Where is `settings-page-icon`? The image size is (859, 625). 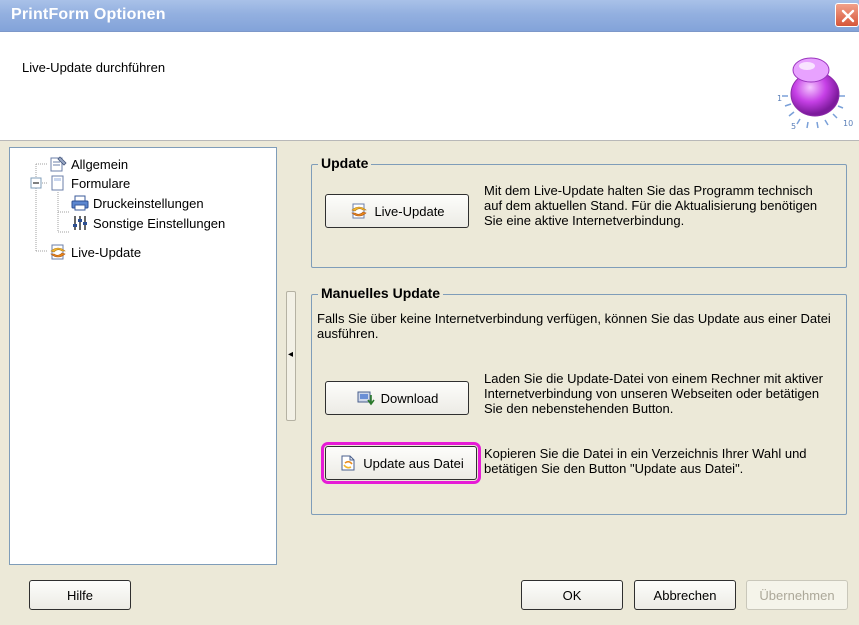
settings-page-icon is located at coordinates (58, 164).